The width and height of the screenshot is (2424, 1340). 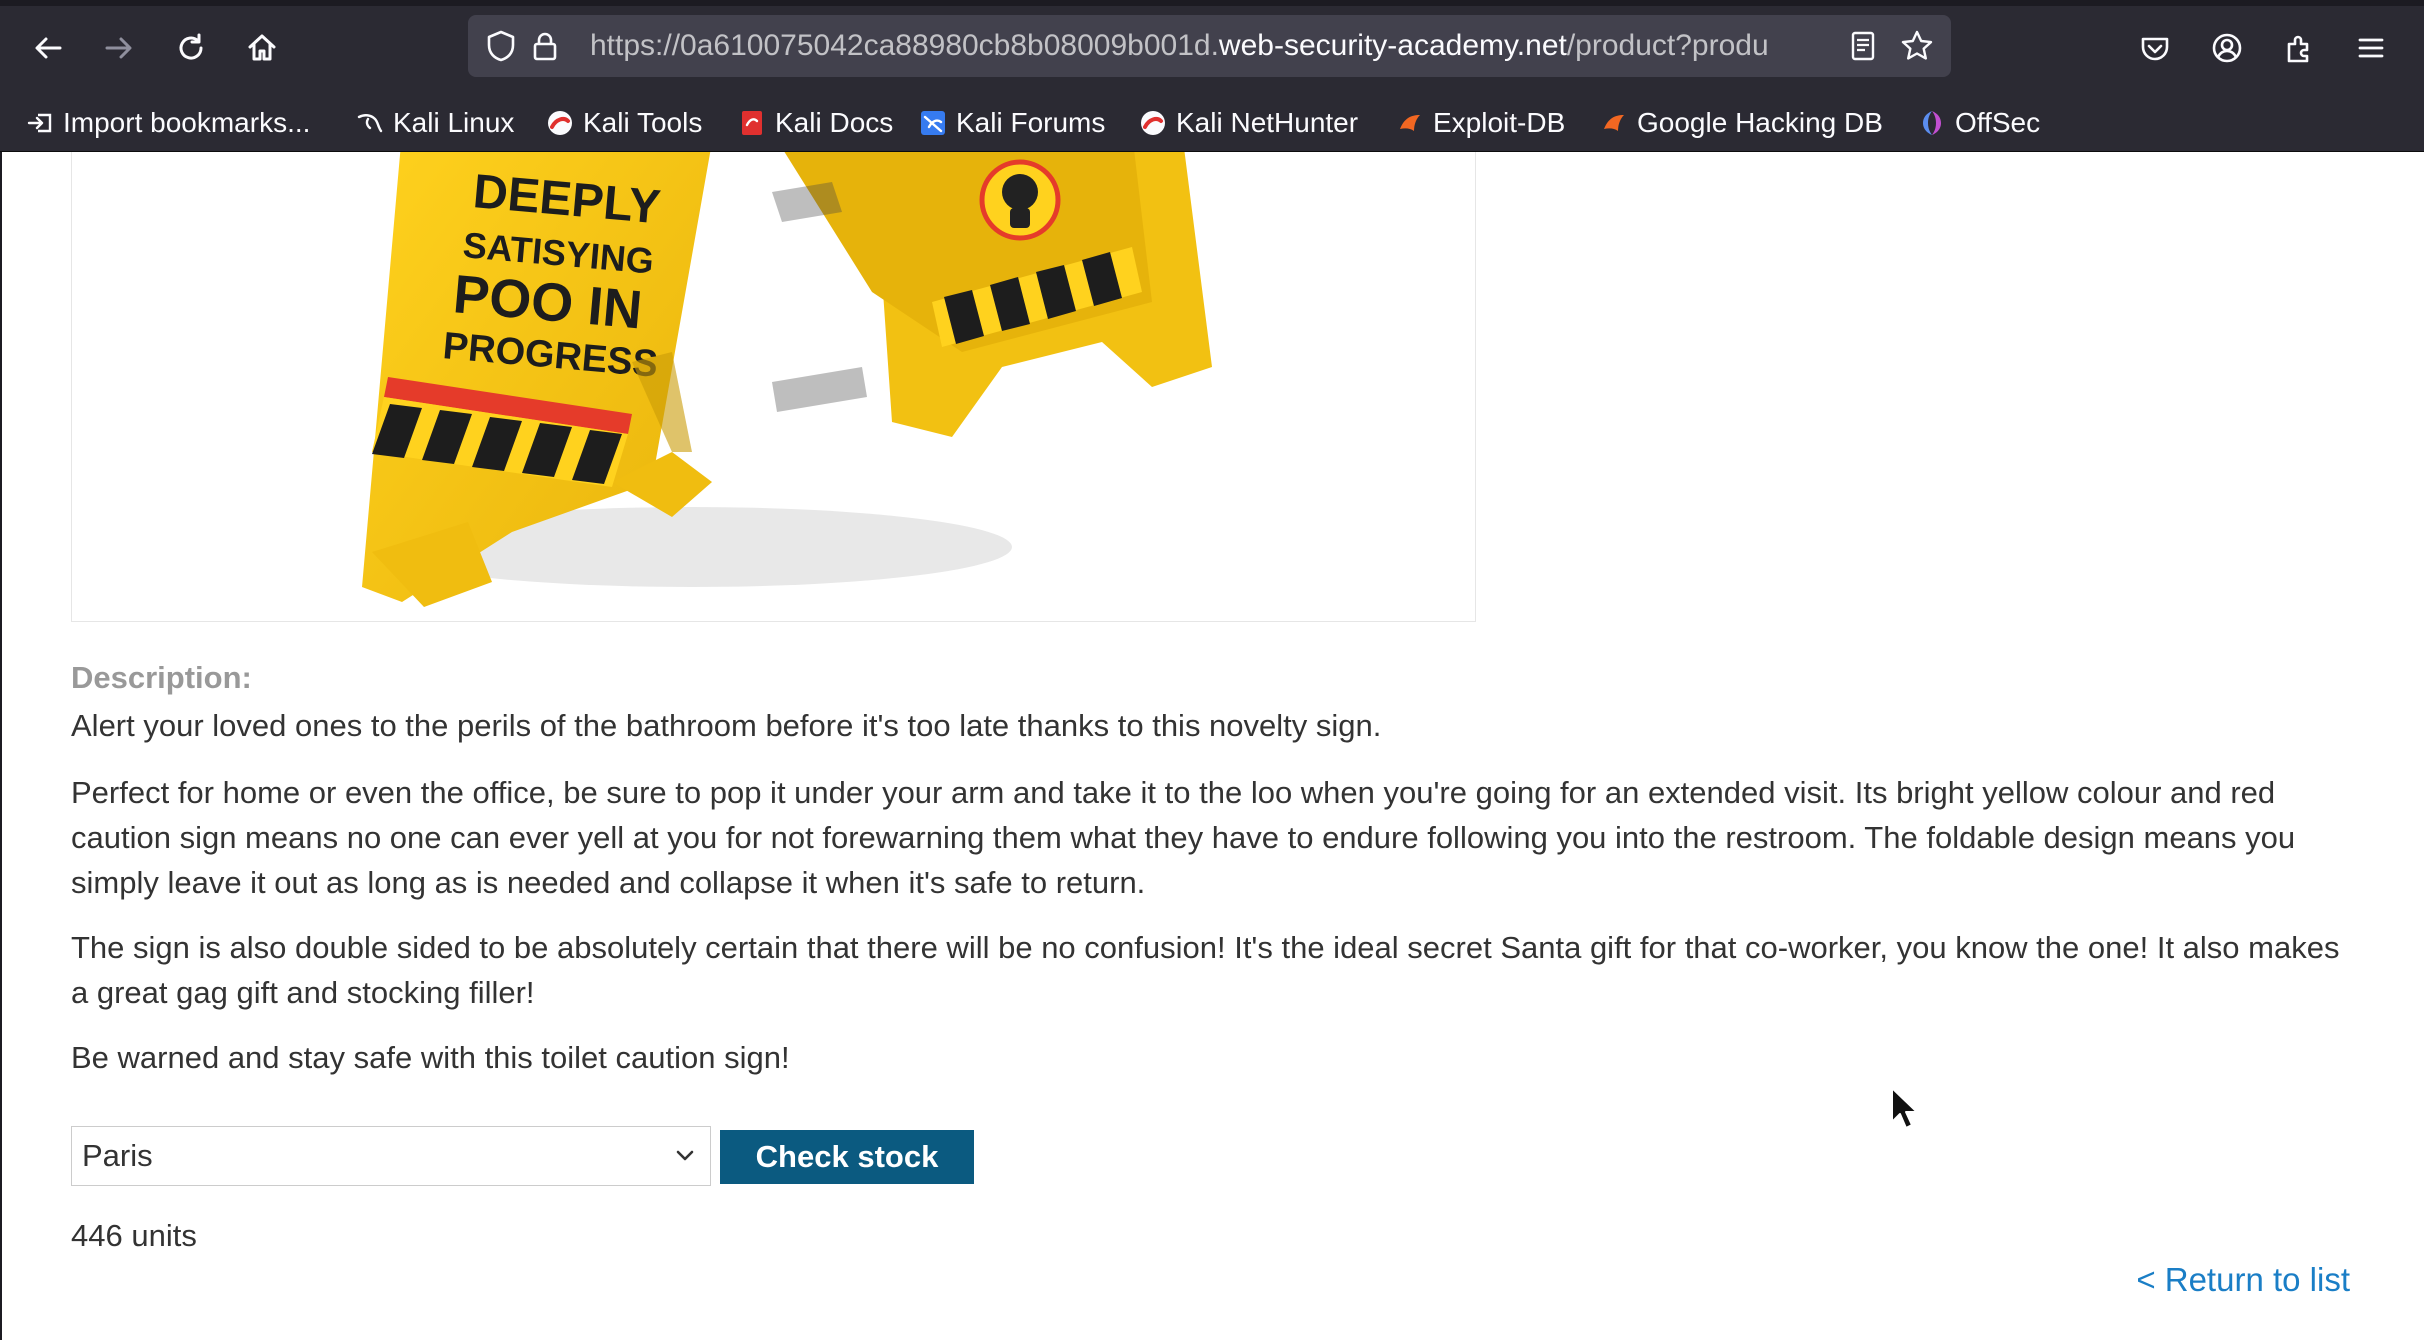 I want to click on pocket-button, so click(x=2155, y=48).